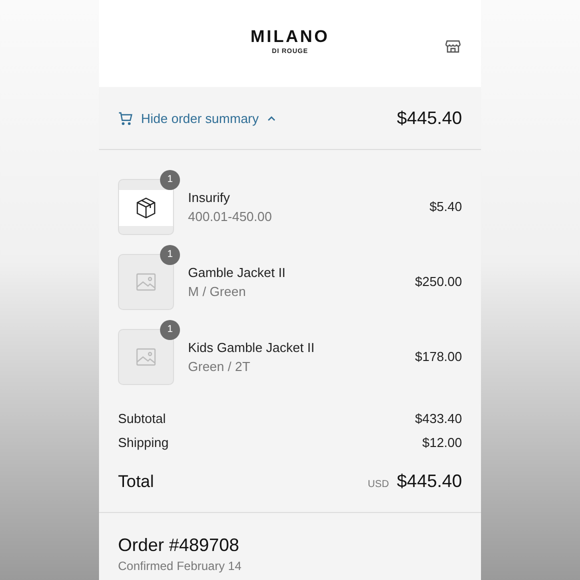 This screenshot has height=580, width=580. What do you see at coordinates (209, 197) in the screenshot?
I see `product-name: Insurify` at bounding box center [209, 197].